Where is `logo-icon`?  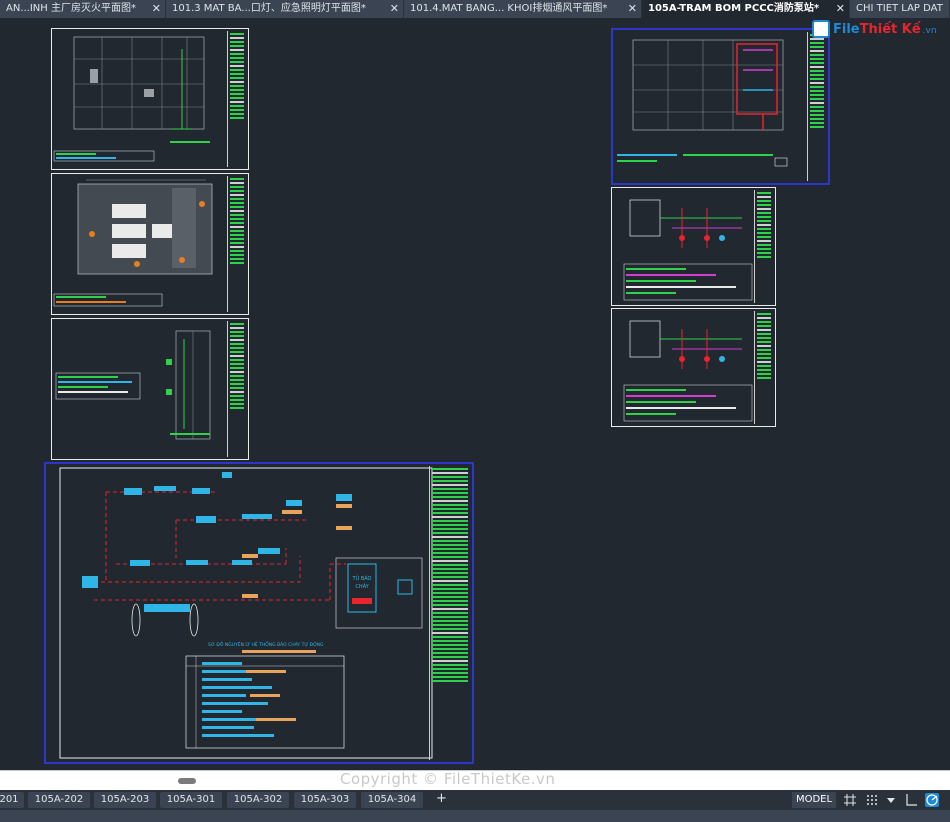
logo-icon is located at coordinates (821, 29).